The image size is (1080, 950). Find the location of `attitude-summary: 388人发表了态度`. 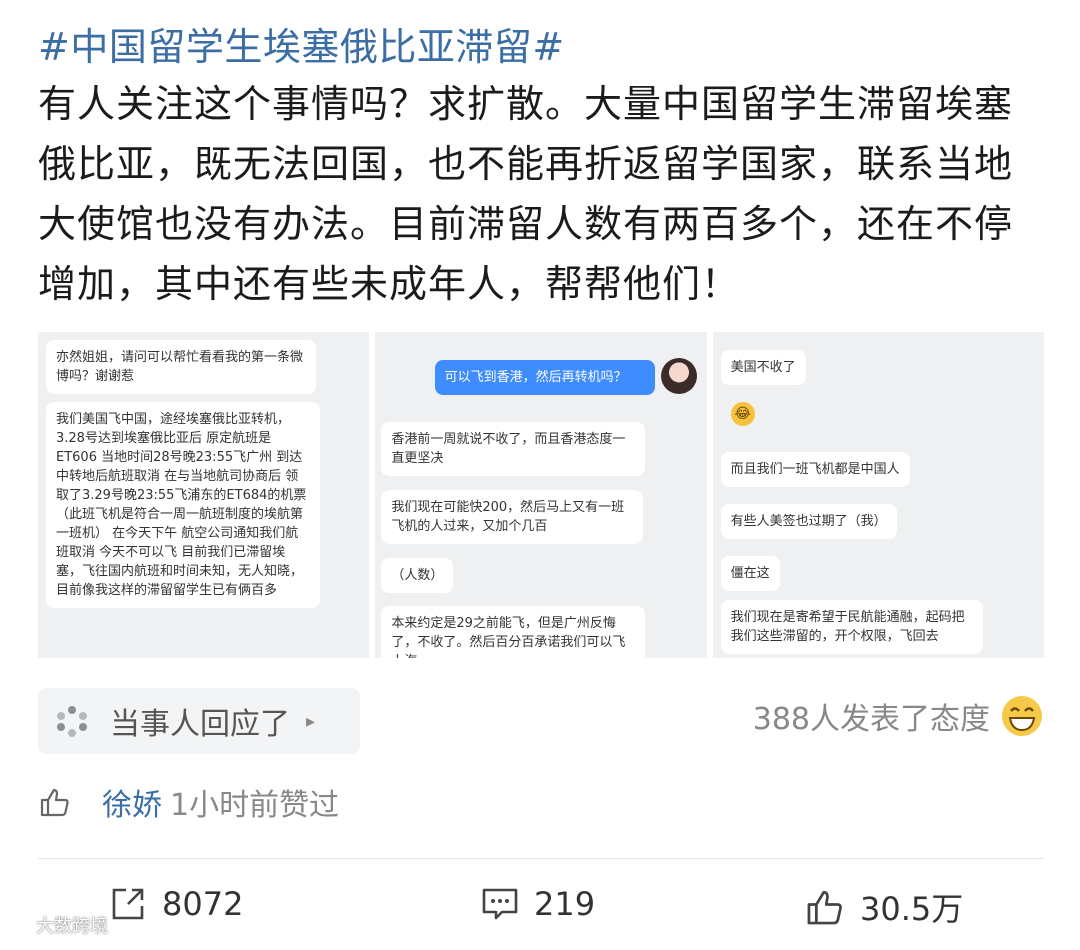

attitude-summary: 388人发表了态度 is located at coordinates (898, 716).